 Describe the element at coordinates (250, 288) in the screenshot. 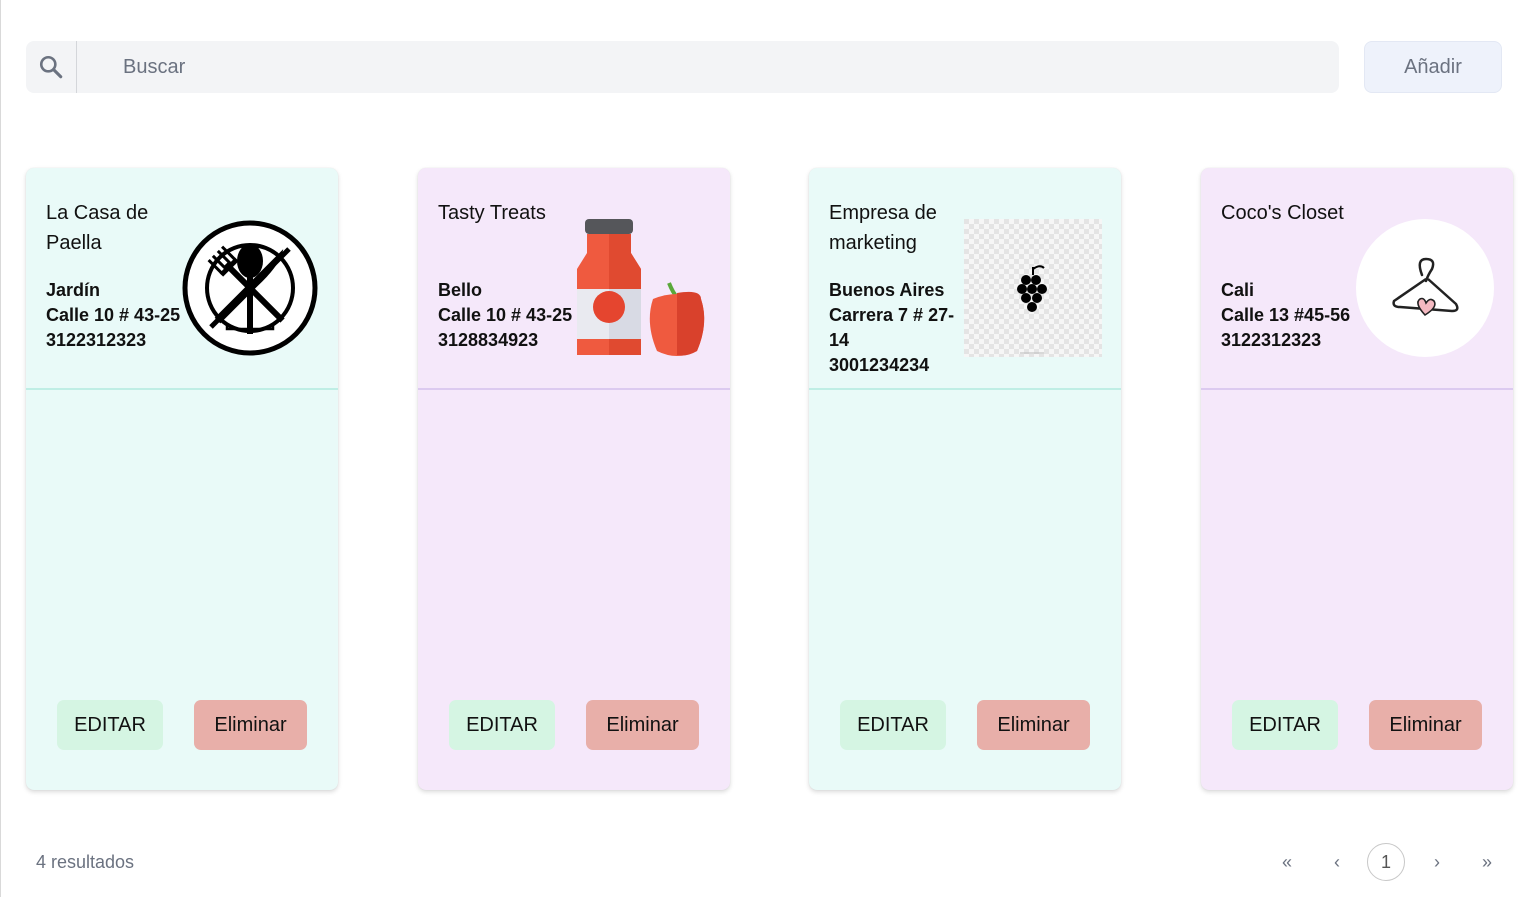

I see `restaurant-utensils-icon` at that location.